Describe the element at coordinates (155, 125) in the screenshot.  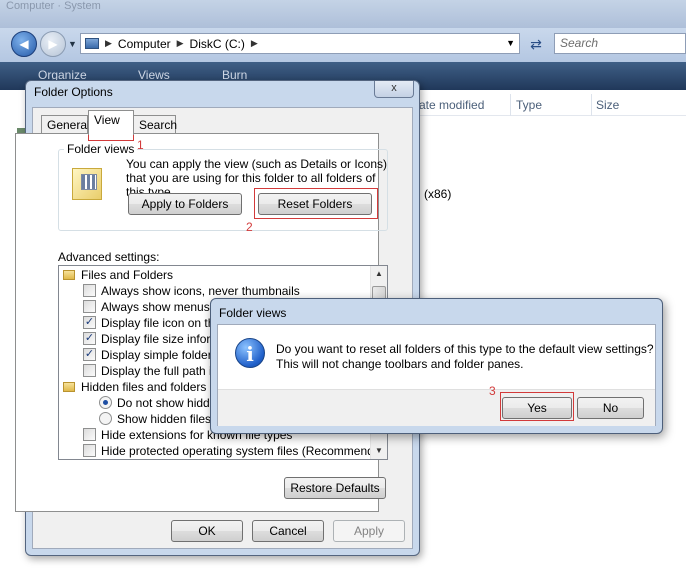
I see `tab-search: Search` at that location.